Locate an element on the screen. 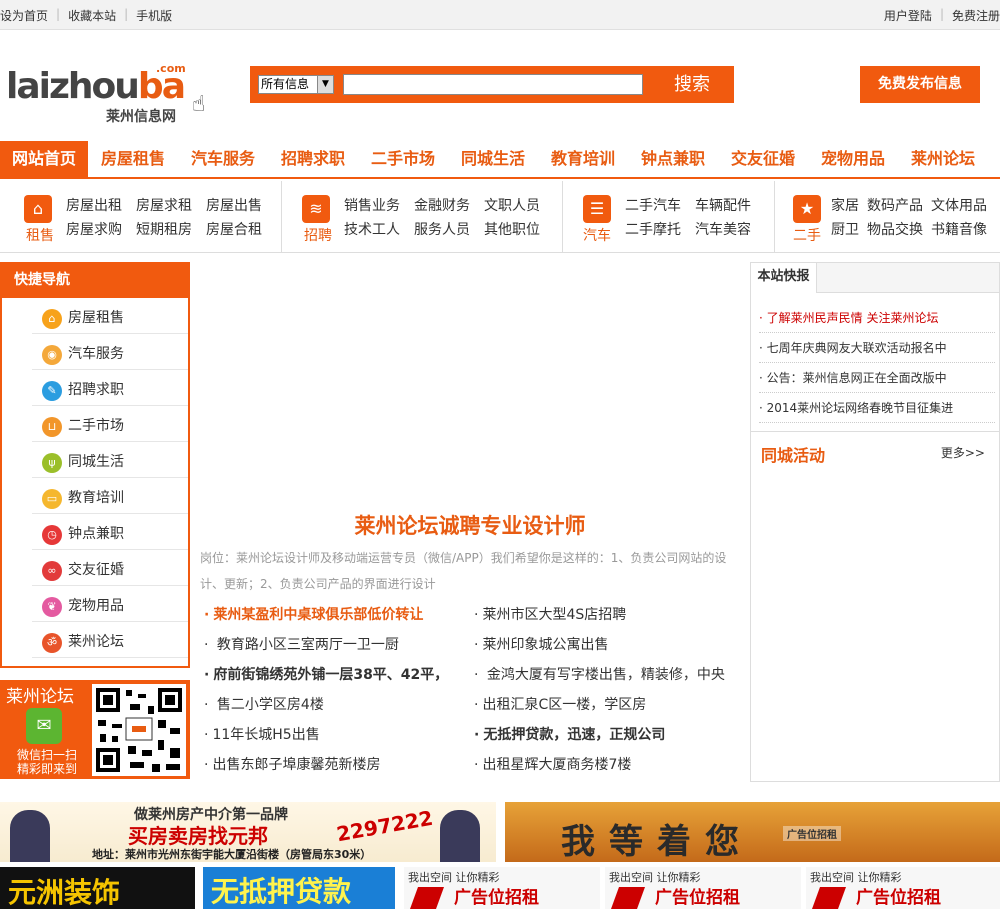 The width and height of the screenshot is (1000, 909). pen-icon: ✎ is located at coordinates (52, 391).